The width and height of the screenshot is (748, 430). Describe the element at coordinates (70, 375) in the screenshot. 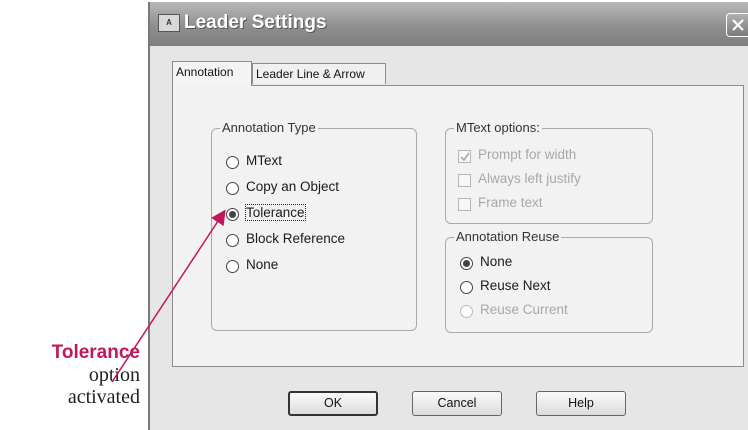

I see `tolerance-callout: Tolerance option activated` at that location.